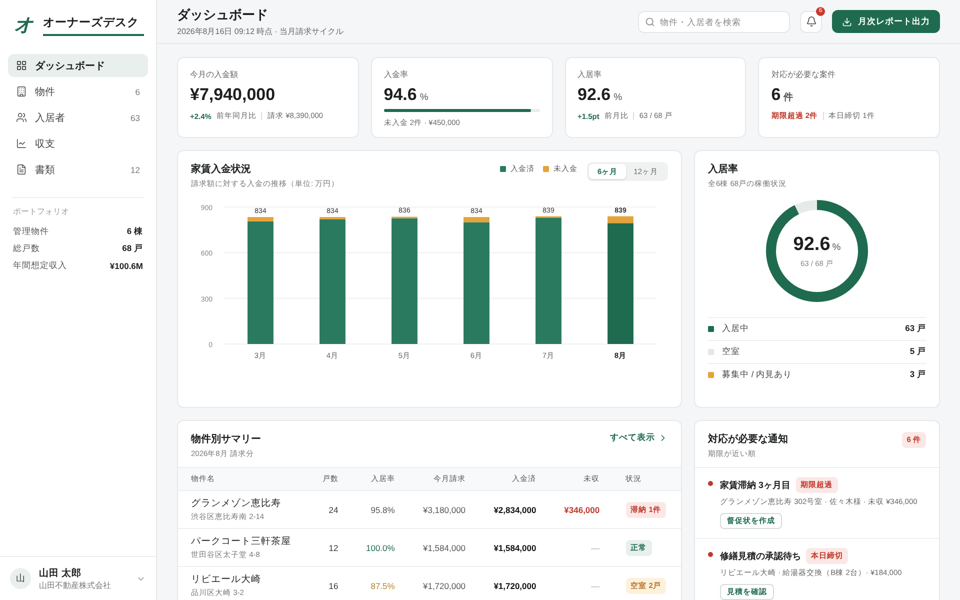 Image resolution: width=960 pixels, height=600 pixels. I want to click on user-menu: 山 山田 太郎 山田不動産株式会社, so click(78, 578).